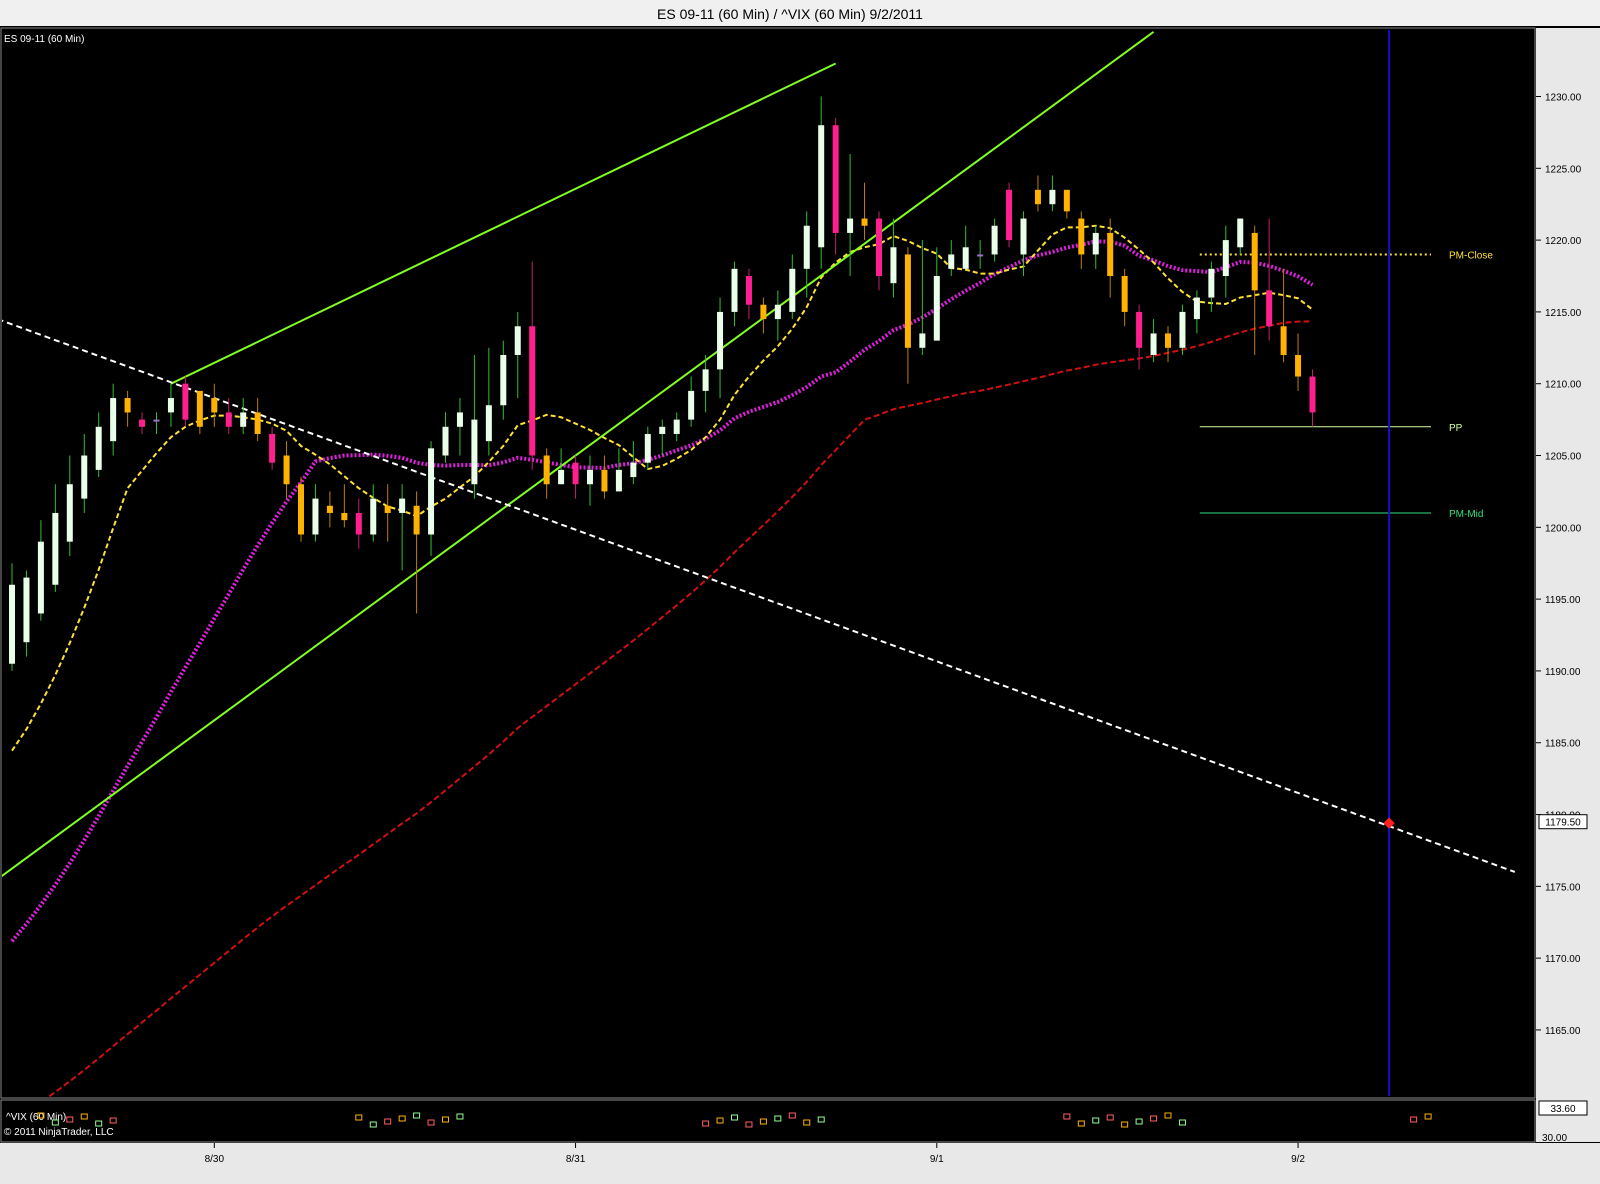 This screenshot has width=1600, height=1184. Describe the element at coordinates (1563, 887) in the screenshot. I see `price-tick-label: 1175.00` at that location.